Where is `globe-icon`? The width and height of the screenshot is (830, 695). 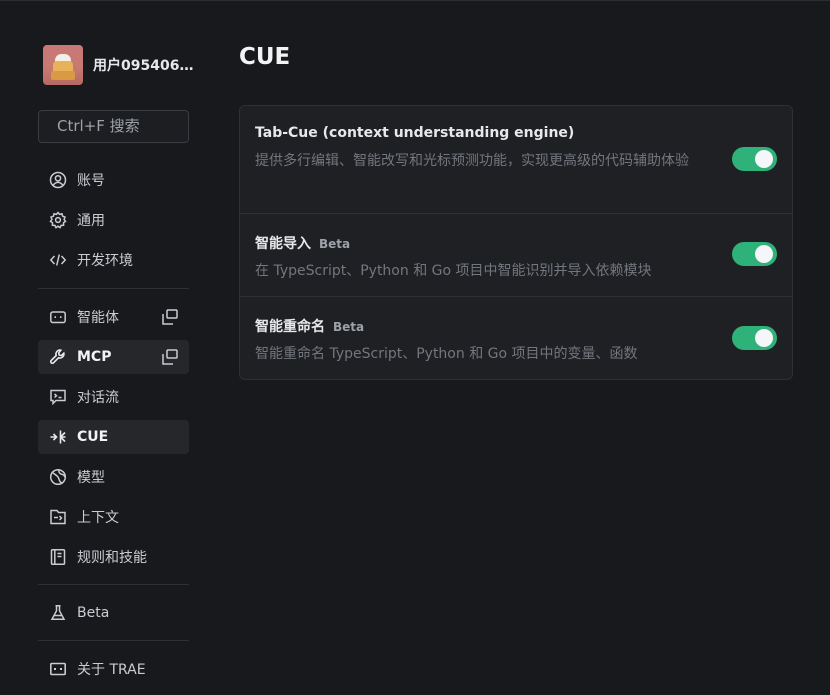
globe-icon is located at coordinates (58, 477).